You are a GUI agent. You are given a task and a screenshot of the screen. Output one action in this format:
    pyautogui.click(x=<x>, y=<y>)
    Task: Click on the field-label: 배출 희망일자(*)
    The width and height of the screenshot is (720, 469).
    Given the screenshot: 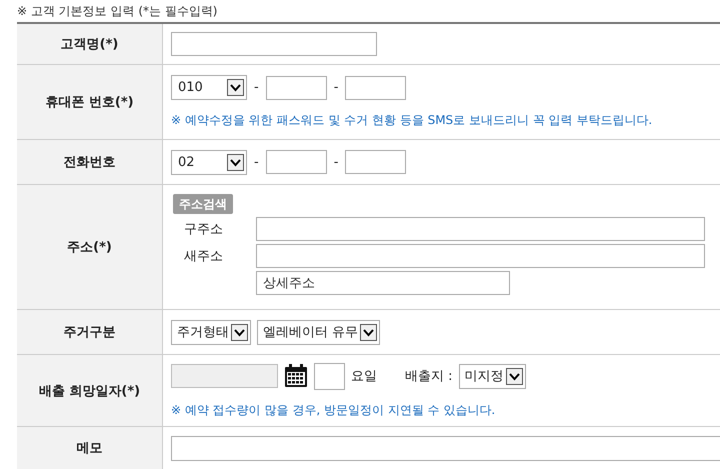 What is the action you would take?
    pyautogui.click(x=90, y=390)
    